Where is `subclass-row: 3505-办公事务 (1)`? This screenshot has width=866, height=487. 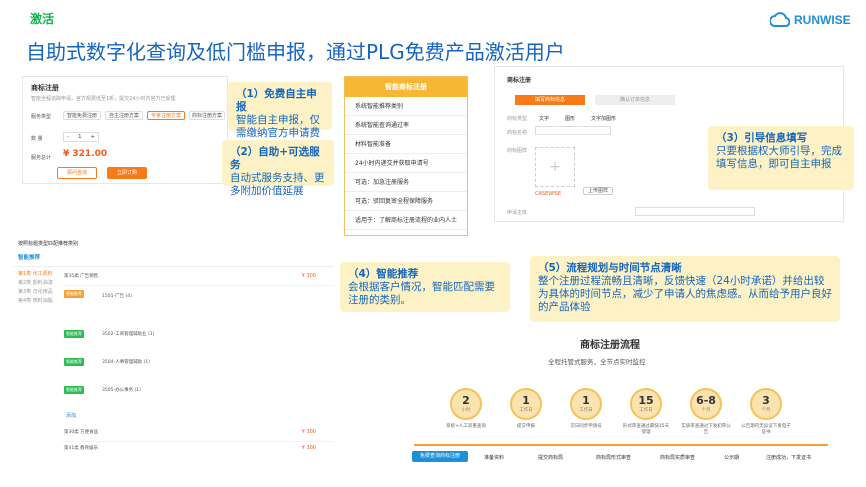
subclass-row: 3505-办公事务 (1) is located at coordinates (121, 390).